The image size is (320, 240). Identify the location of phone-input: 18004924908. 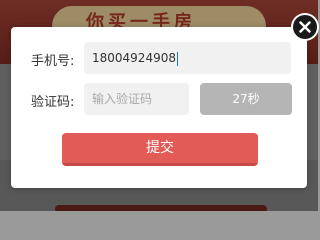
(187, 58).